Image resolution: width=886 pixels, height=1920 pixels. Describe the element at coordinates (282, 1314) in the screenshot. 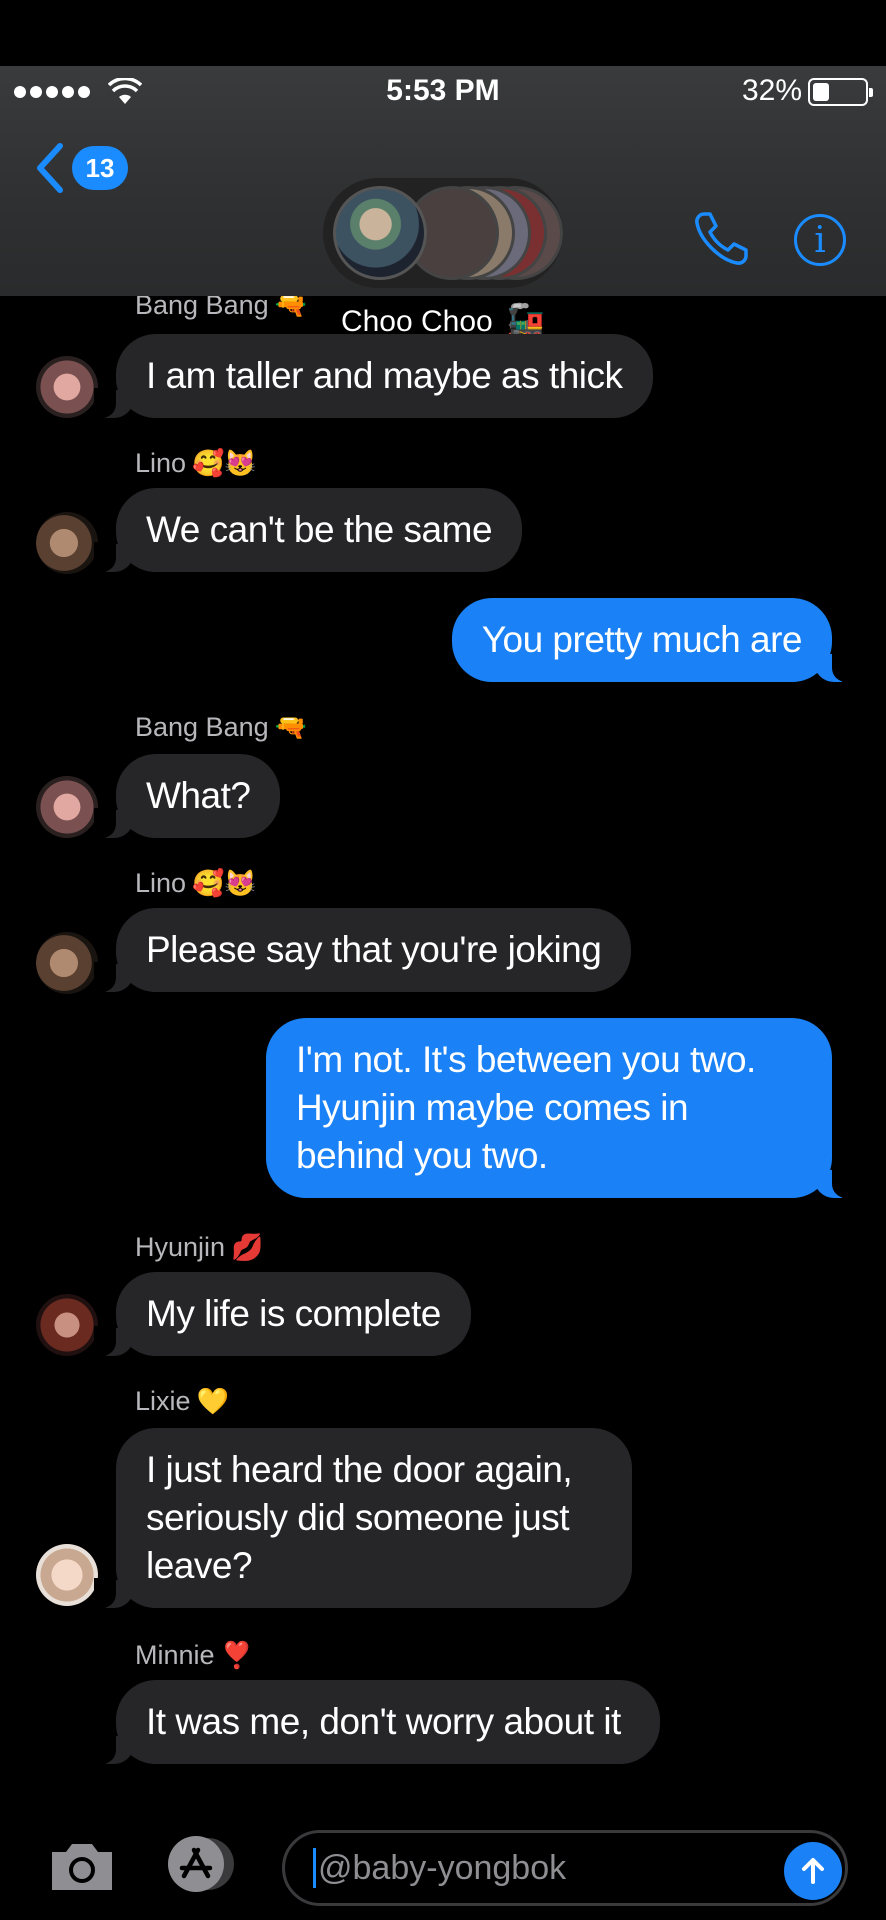

I see `incoming-message: My life is complete` at that location.